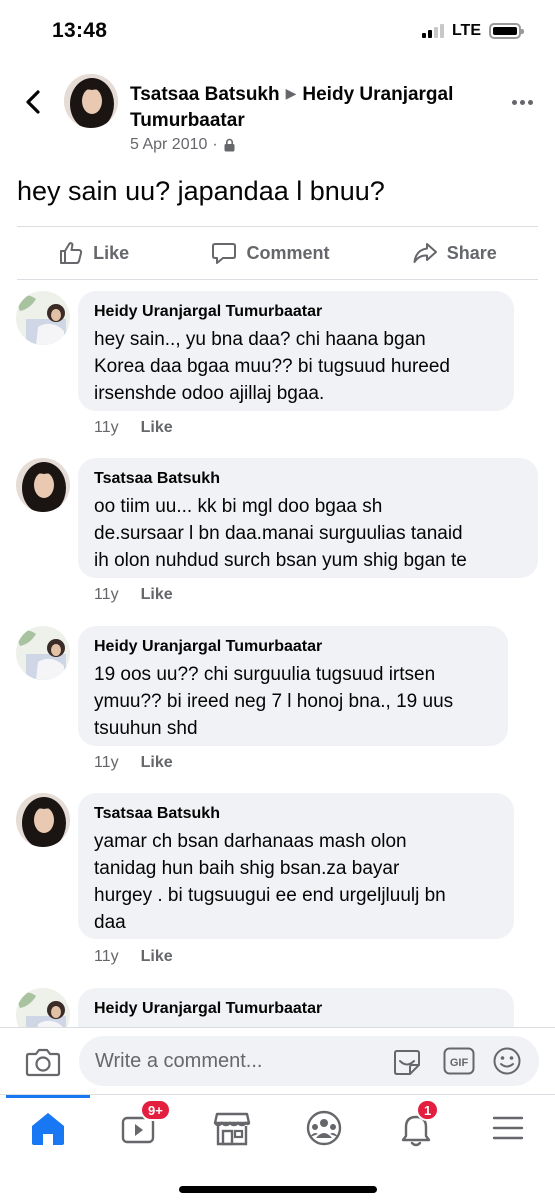 This screenshot has width=555, height=1200. I want to click on comment-line: daa, so click(110, 922).